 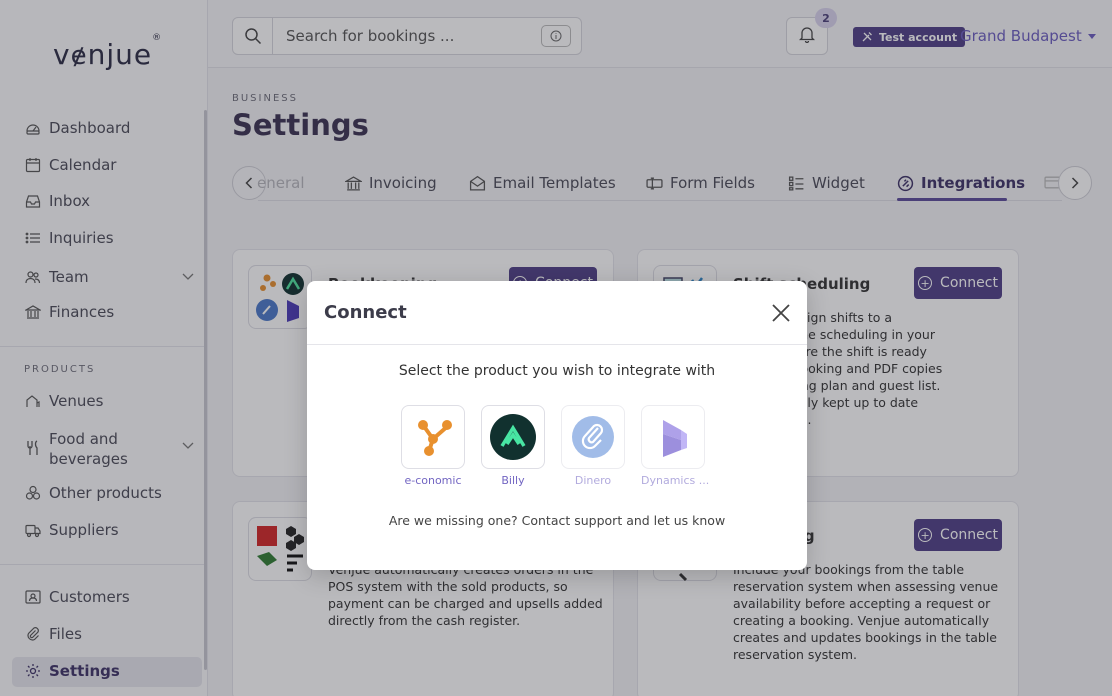 I want to click on billy-logo-icon, so click(x=513, y=437).